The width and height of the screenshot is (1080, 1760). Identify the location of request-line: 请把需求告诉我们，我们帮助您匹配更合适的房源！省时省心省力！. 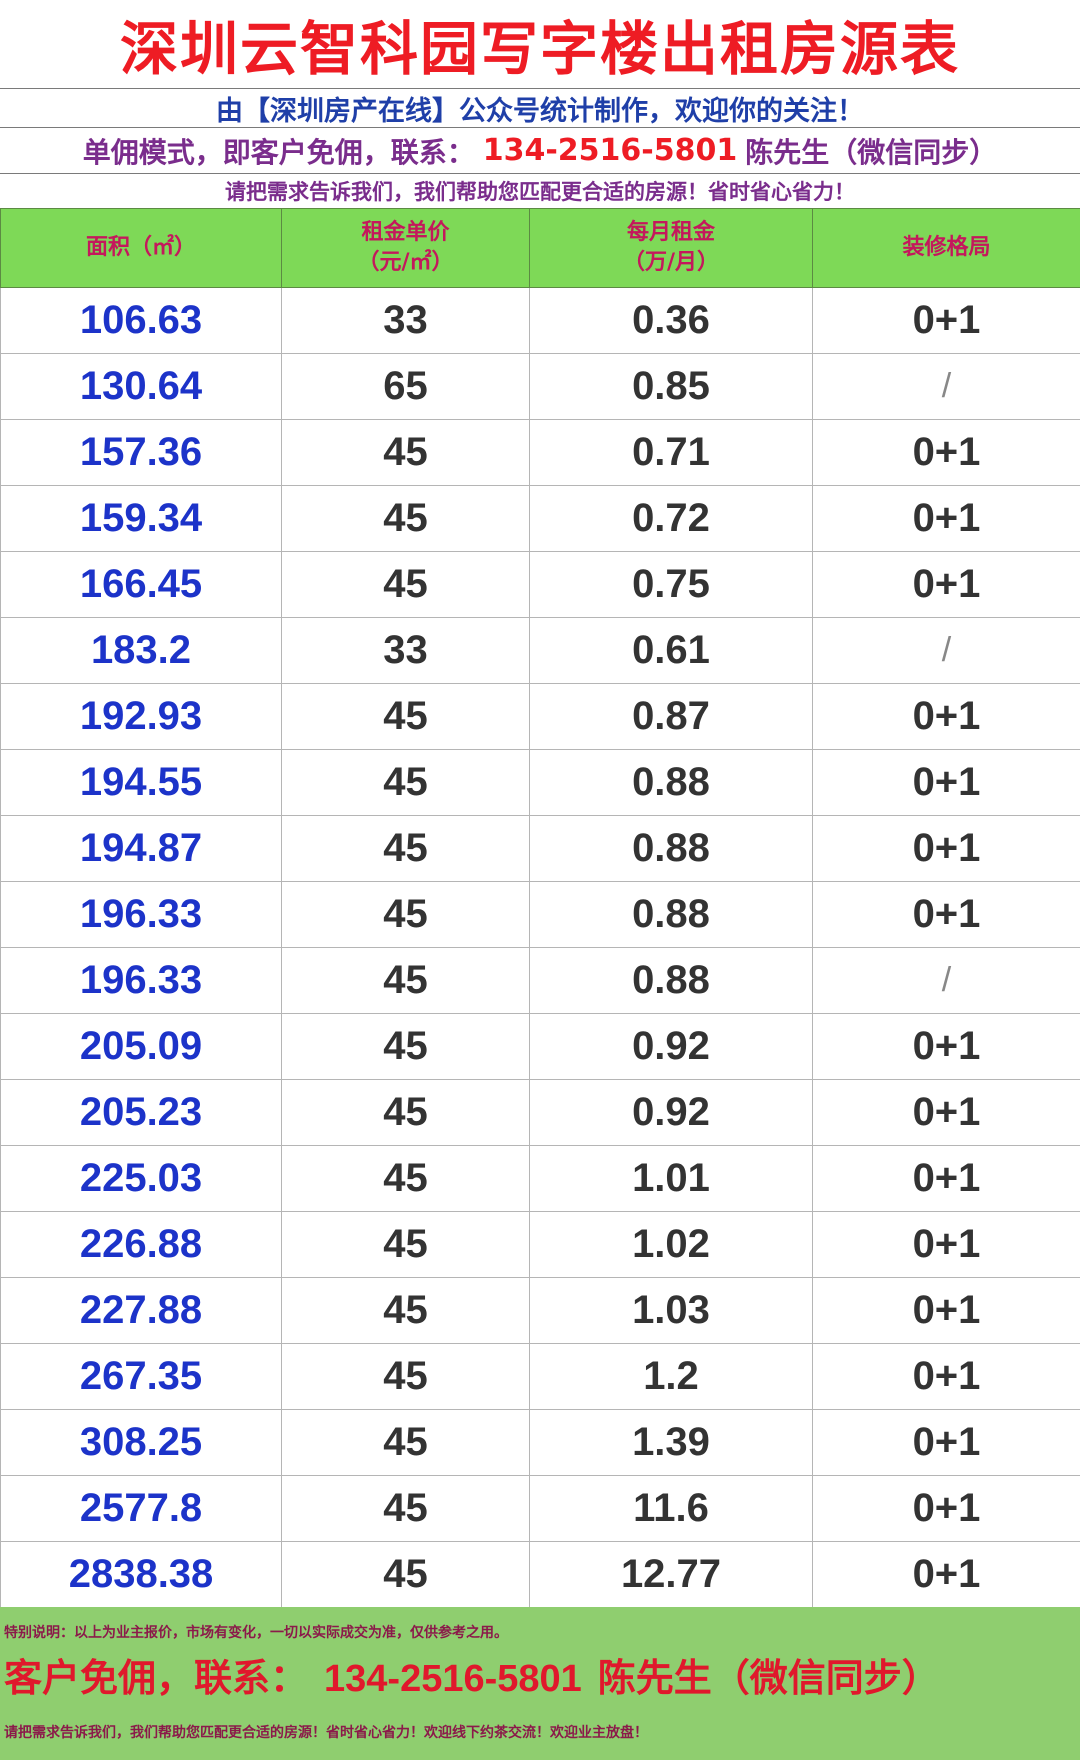
(540, 192).